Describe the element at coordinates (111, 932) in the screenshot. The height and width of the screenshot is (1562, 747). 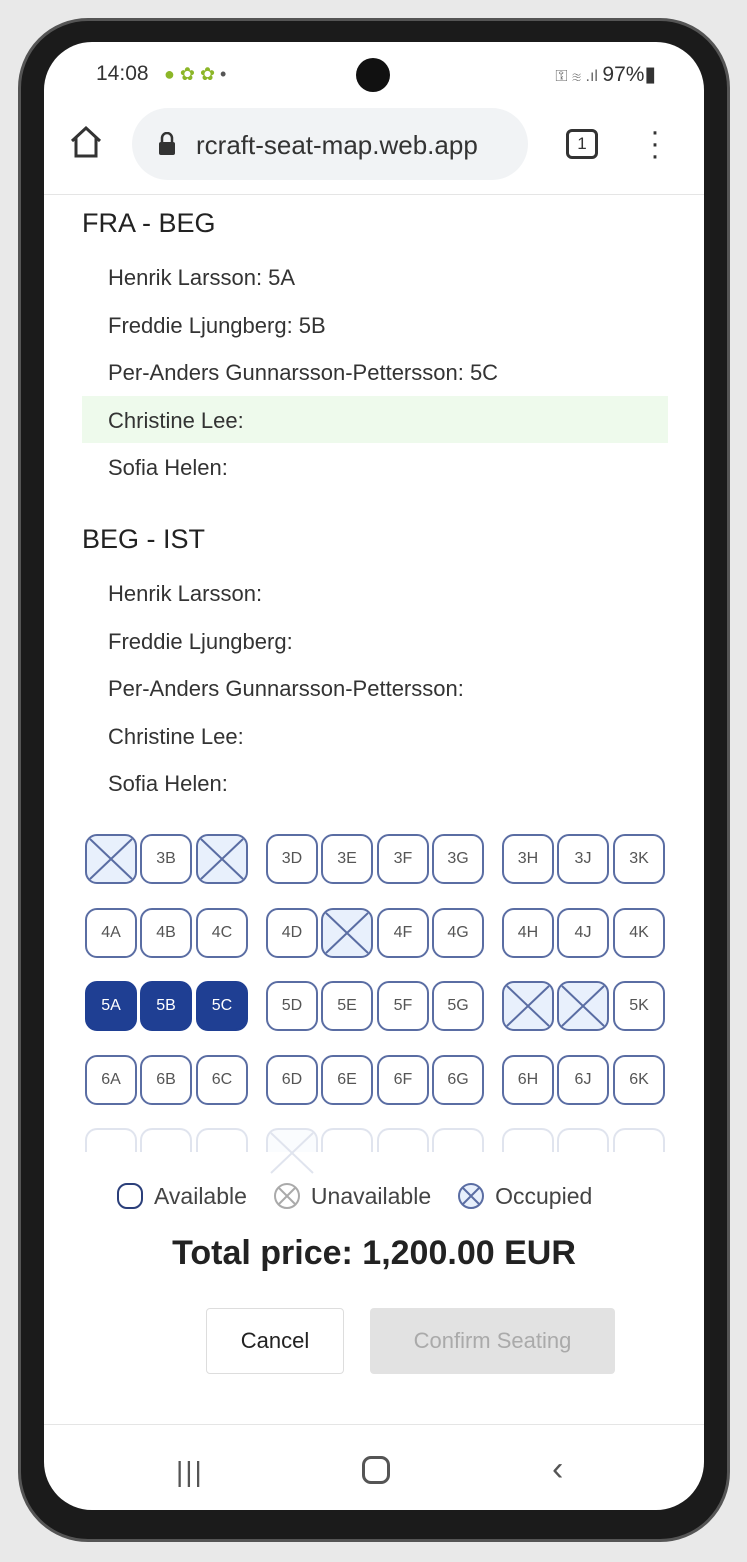
I see `seat-available: 4A` at that location.